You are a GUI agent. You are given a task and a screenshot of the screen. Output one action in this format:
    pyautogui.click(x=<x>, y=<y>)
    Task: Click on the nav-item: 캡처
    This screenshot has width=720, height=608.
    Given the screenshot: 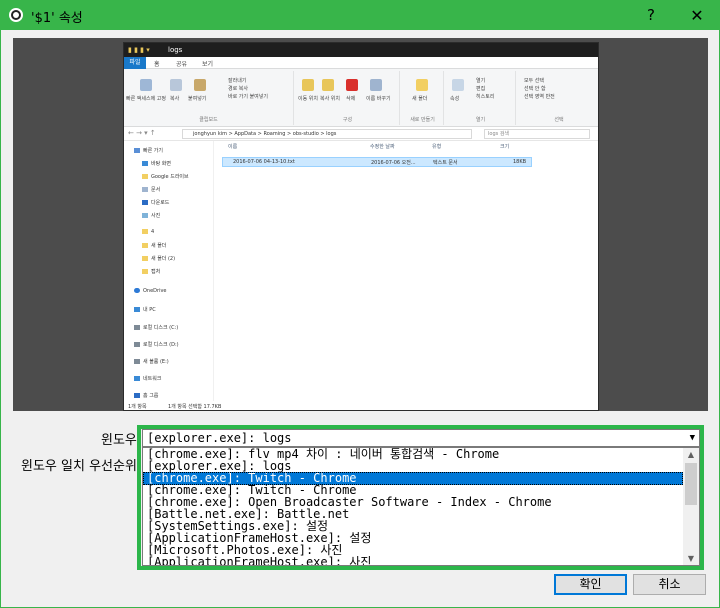 What is the action you would take?
    pyautogui.click(x=151, y=271)
    